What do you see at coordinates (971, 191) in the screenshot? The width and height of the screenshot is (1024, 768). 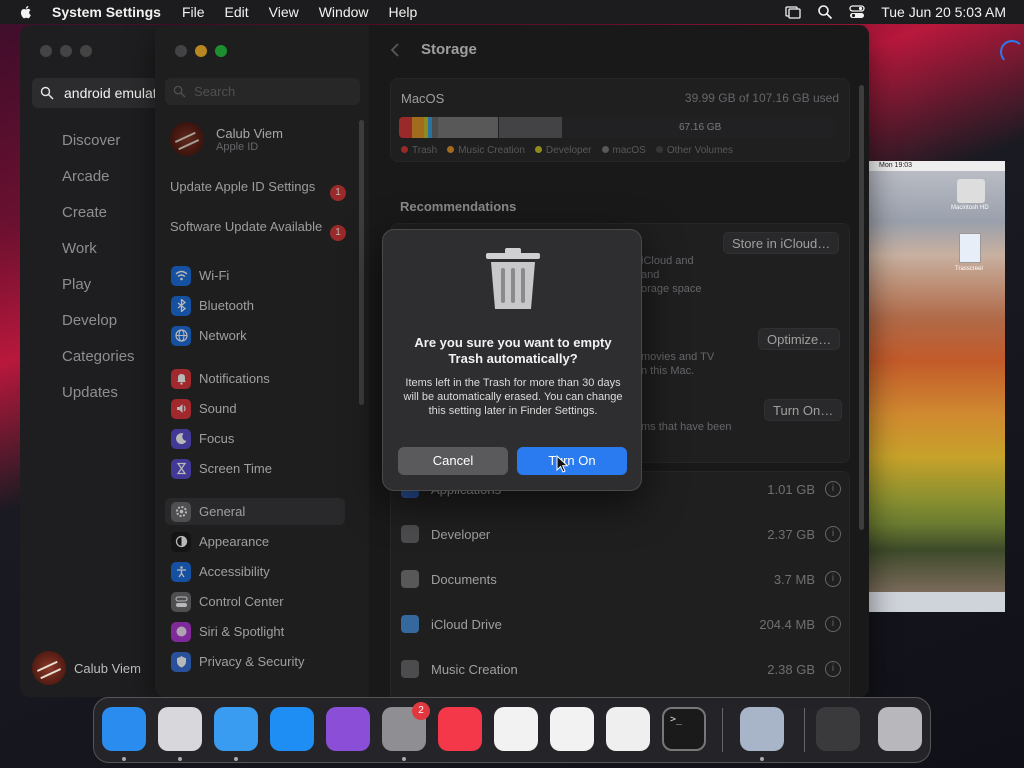 I see `hard-disk-icon` at bounding box center [971, 191].